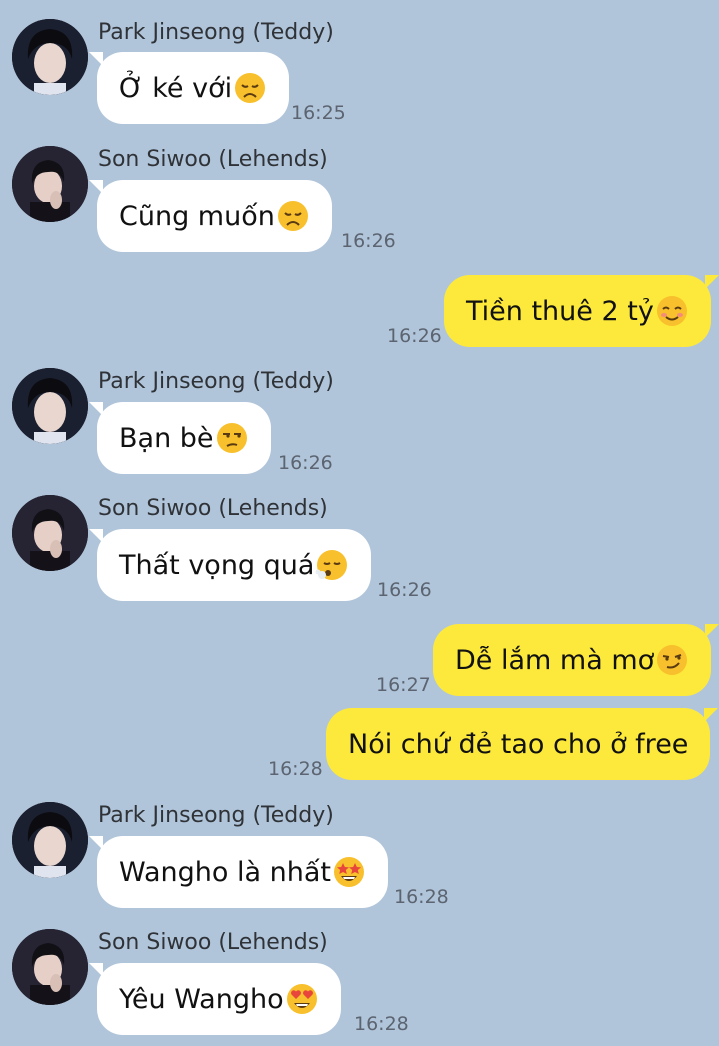 The image size is (719, 1046). I want to click on message-bubble: Wangho là nhất, so click(238, 872).